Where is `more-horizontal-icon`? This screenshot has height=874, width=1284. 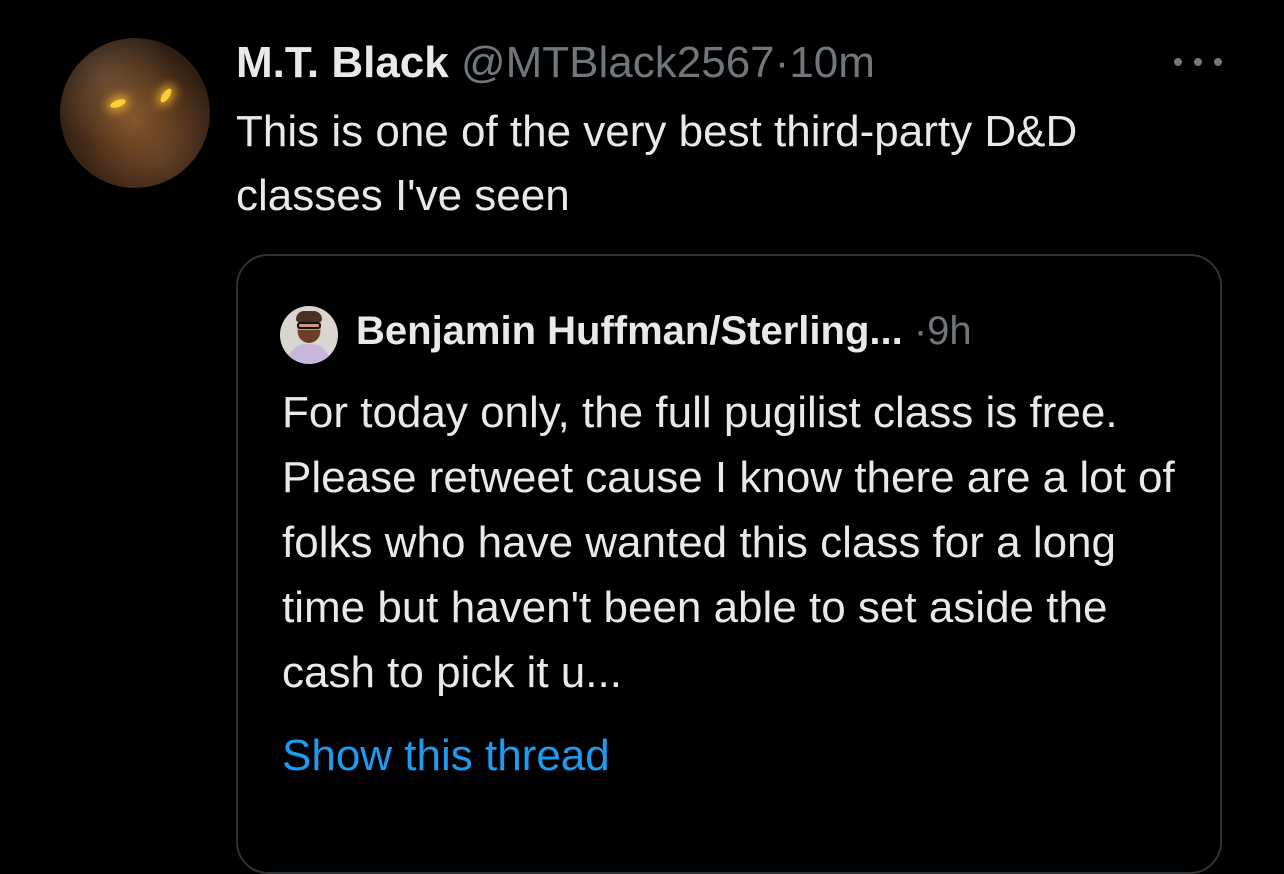
more-horizontal-icon is located at coordinates (1198, 62).